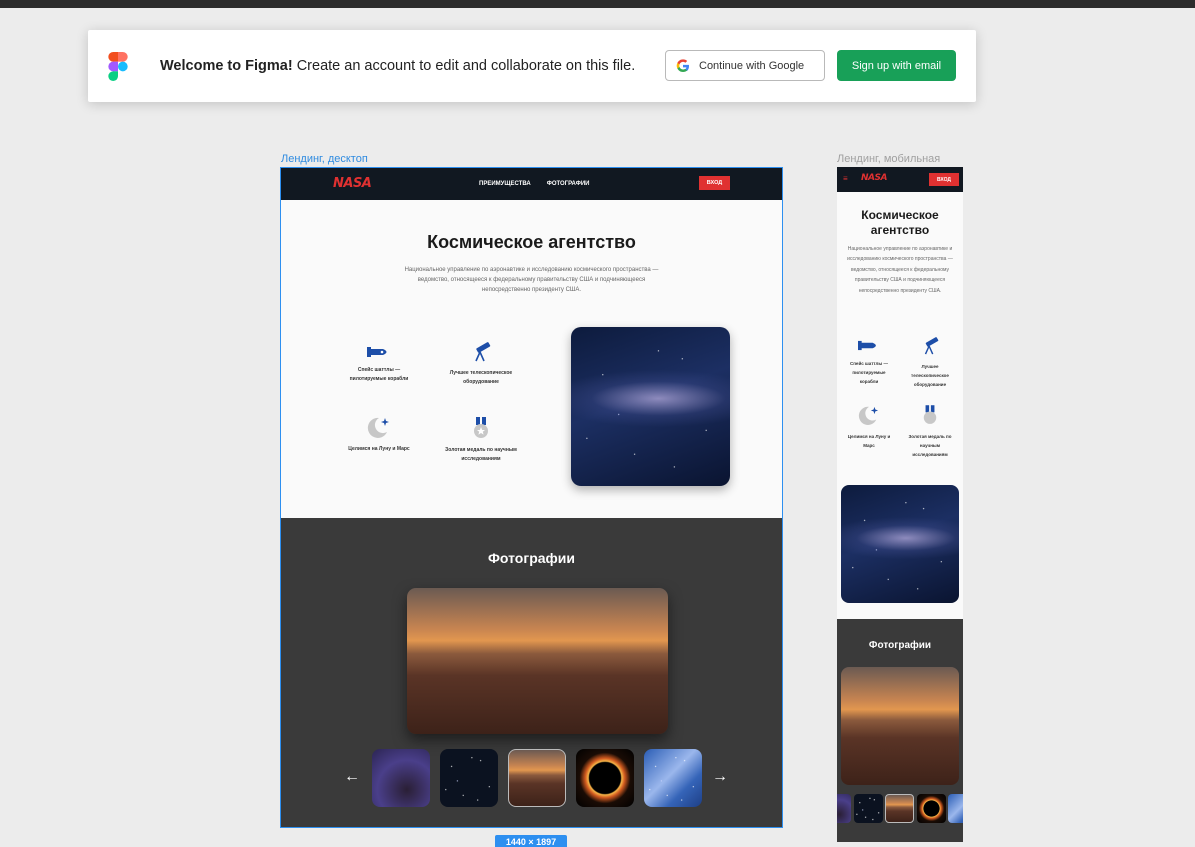 The image size is (1195, 847). What do you see at coordinates (900, 645) in the screenshot?
I see `mobile-photos-title: Фотографии` at bounding box center [900, 645].